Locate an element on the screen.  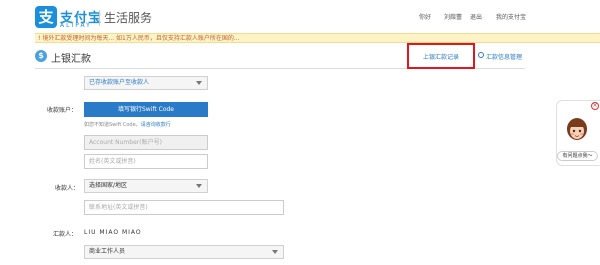
service-title: 生活服务 is located at coordinates (128, 18).